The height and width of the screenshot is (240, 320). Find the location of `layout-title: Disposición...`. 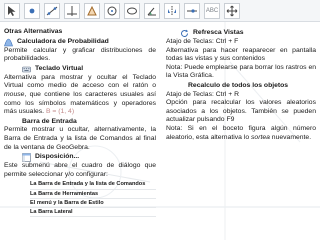

layout-title: Disposición... is located at coordinates (57, 157).